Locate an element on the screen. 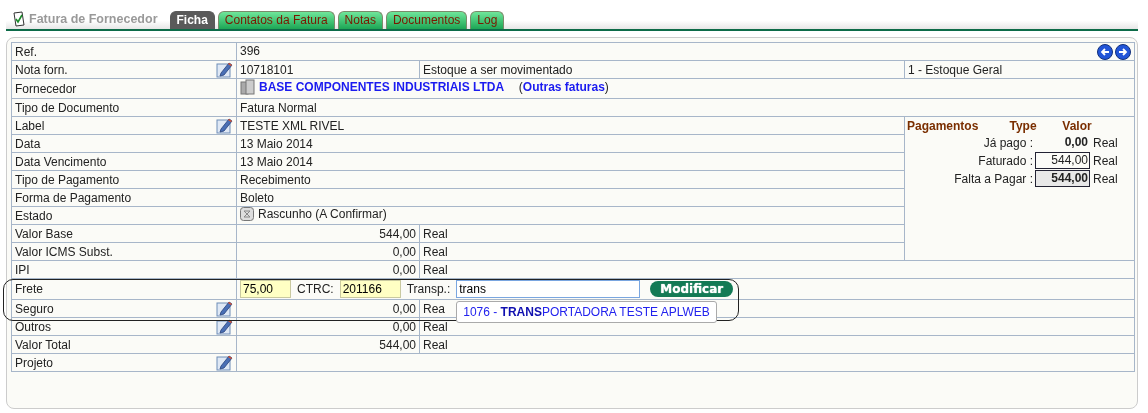 The image size is (1148, 413). field-label: Valor Total is located at coordinates (43, 344).